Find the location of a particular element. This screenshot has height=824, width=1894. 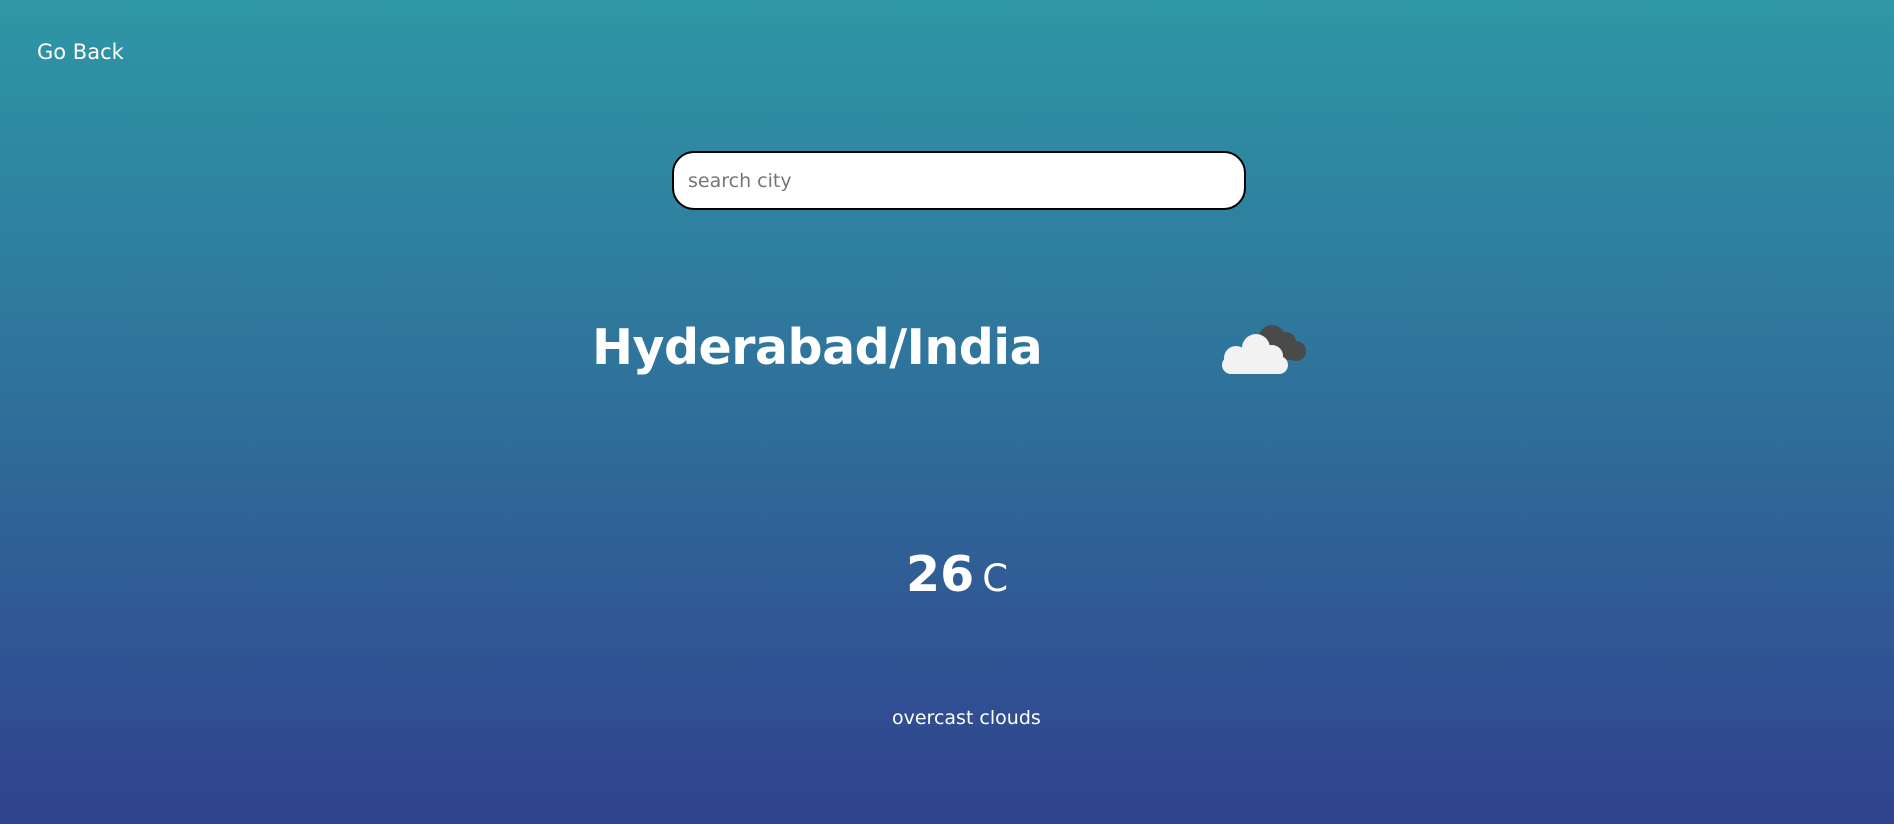

city-title: Hyderabad/India is located at coordinates (817, 347).